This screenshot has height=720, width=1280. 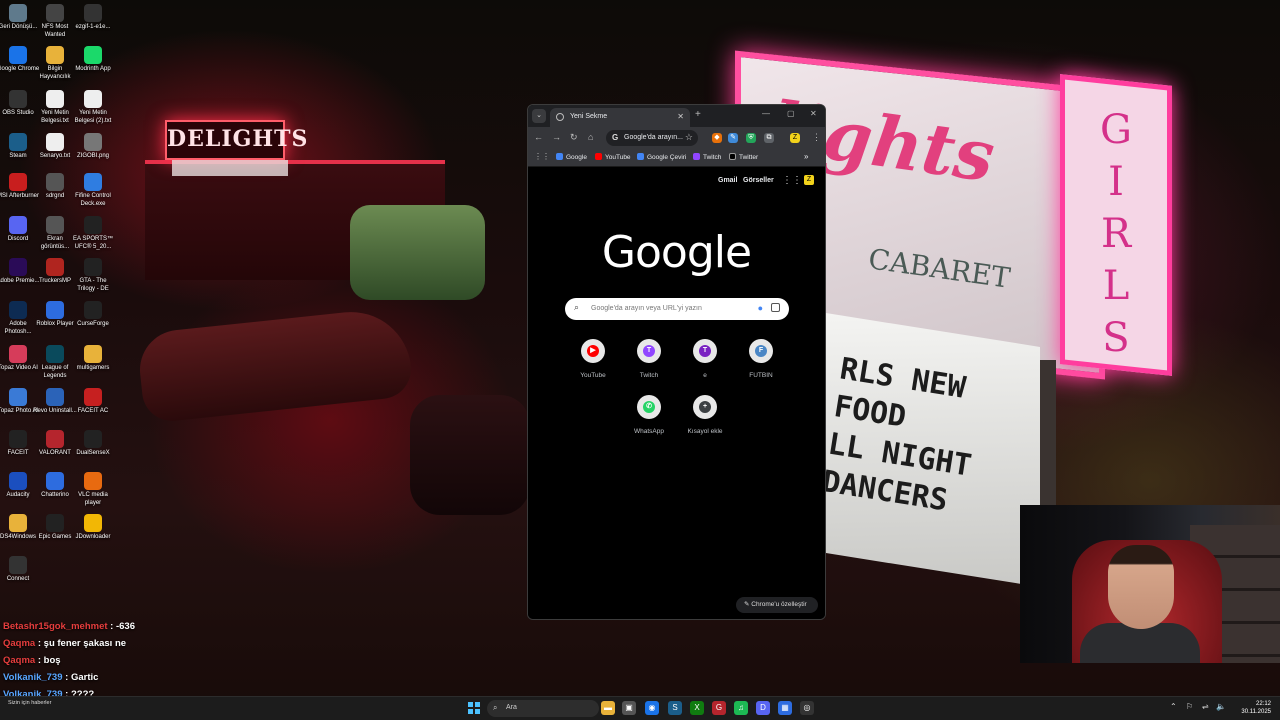 I want to click on address-bar: G Google'da arayın... ☆, so click(x=652, y=138).